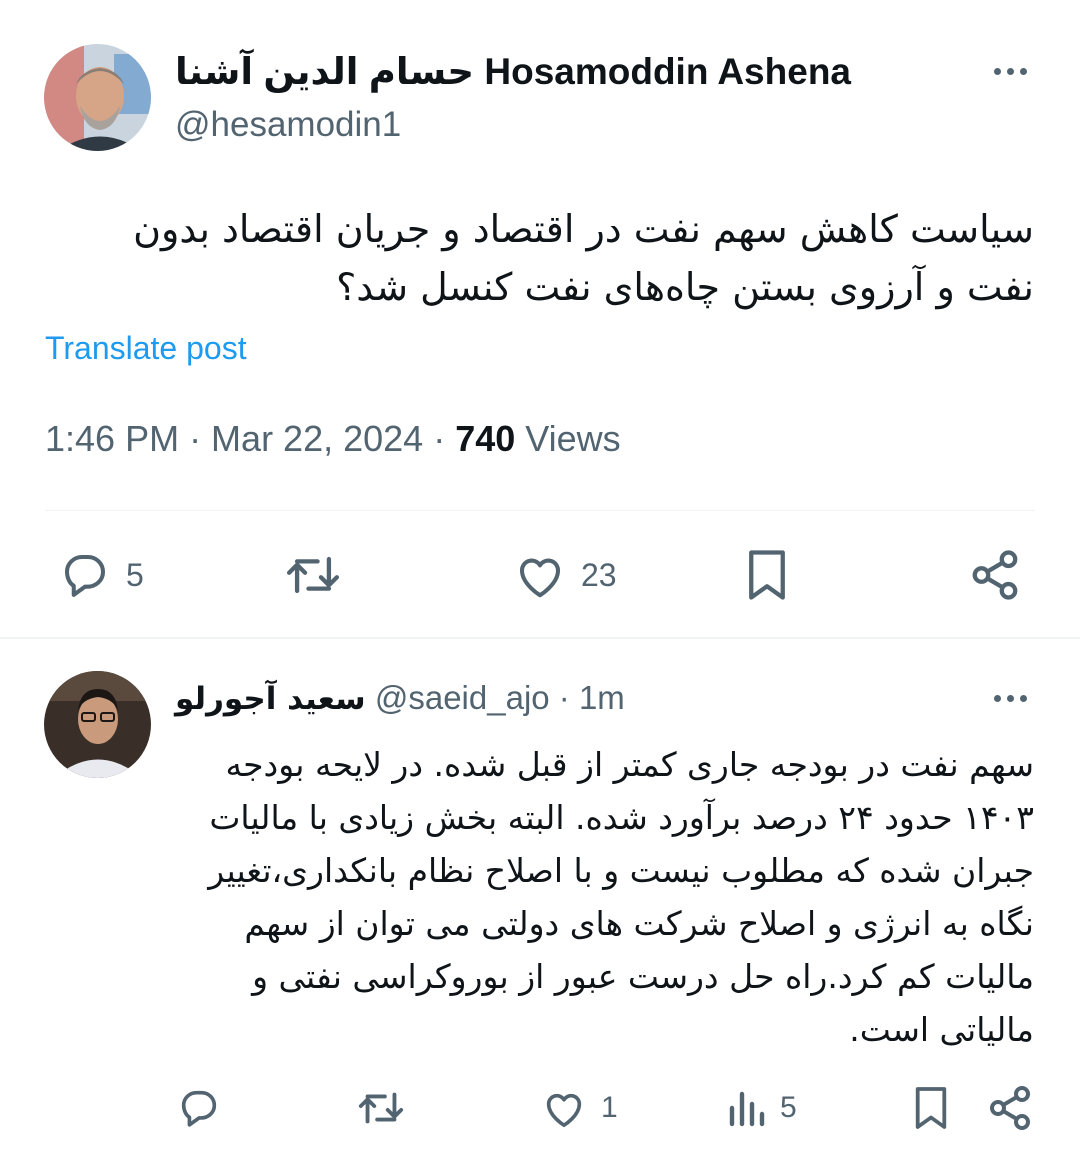 The image size is (1080, 1157). I want to click on tweet-metadata: 1:46 PM · Mar 22, 2024 · 740 Views, so click(333, 439).